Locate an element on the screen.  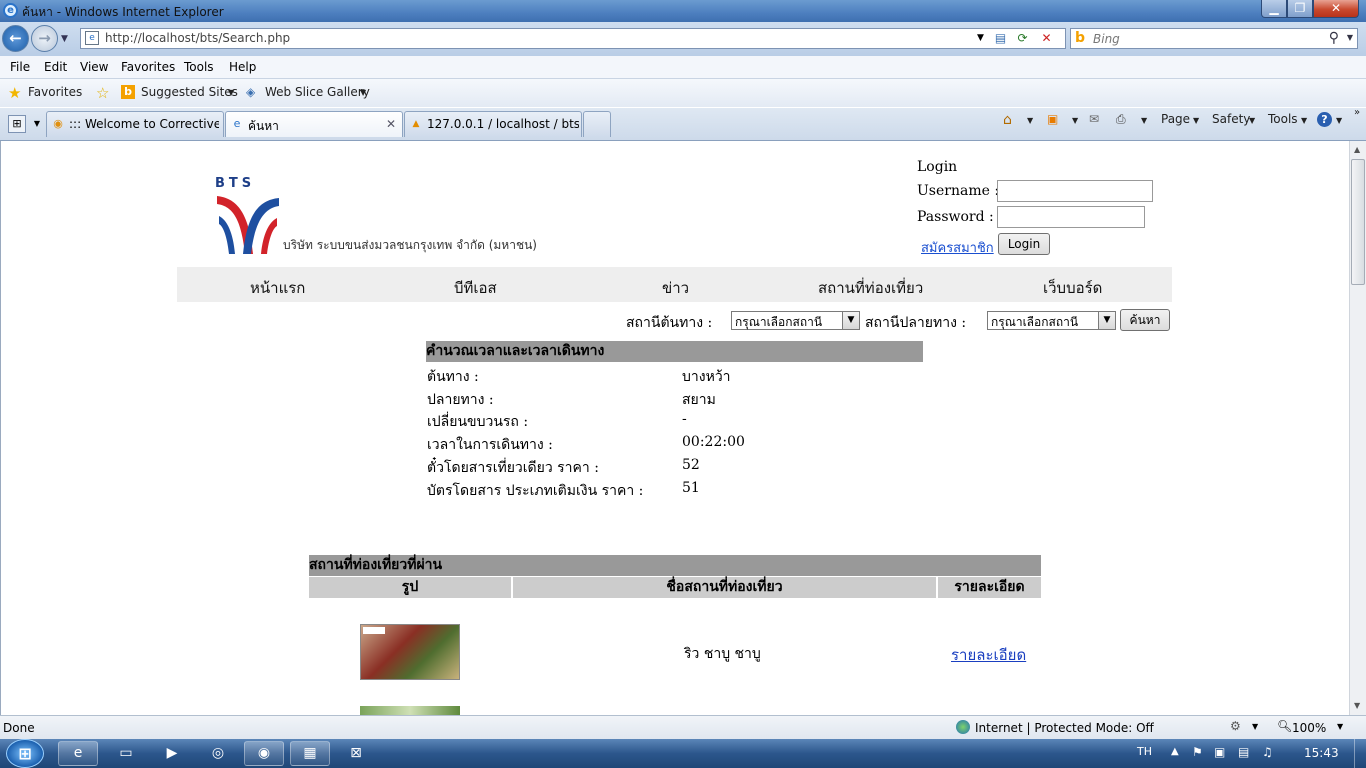
menu-edit: Edit is located at coordinates (55, 67).